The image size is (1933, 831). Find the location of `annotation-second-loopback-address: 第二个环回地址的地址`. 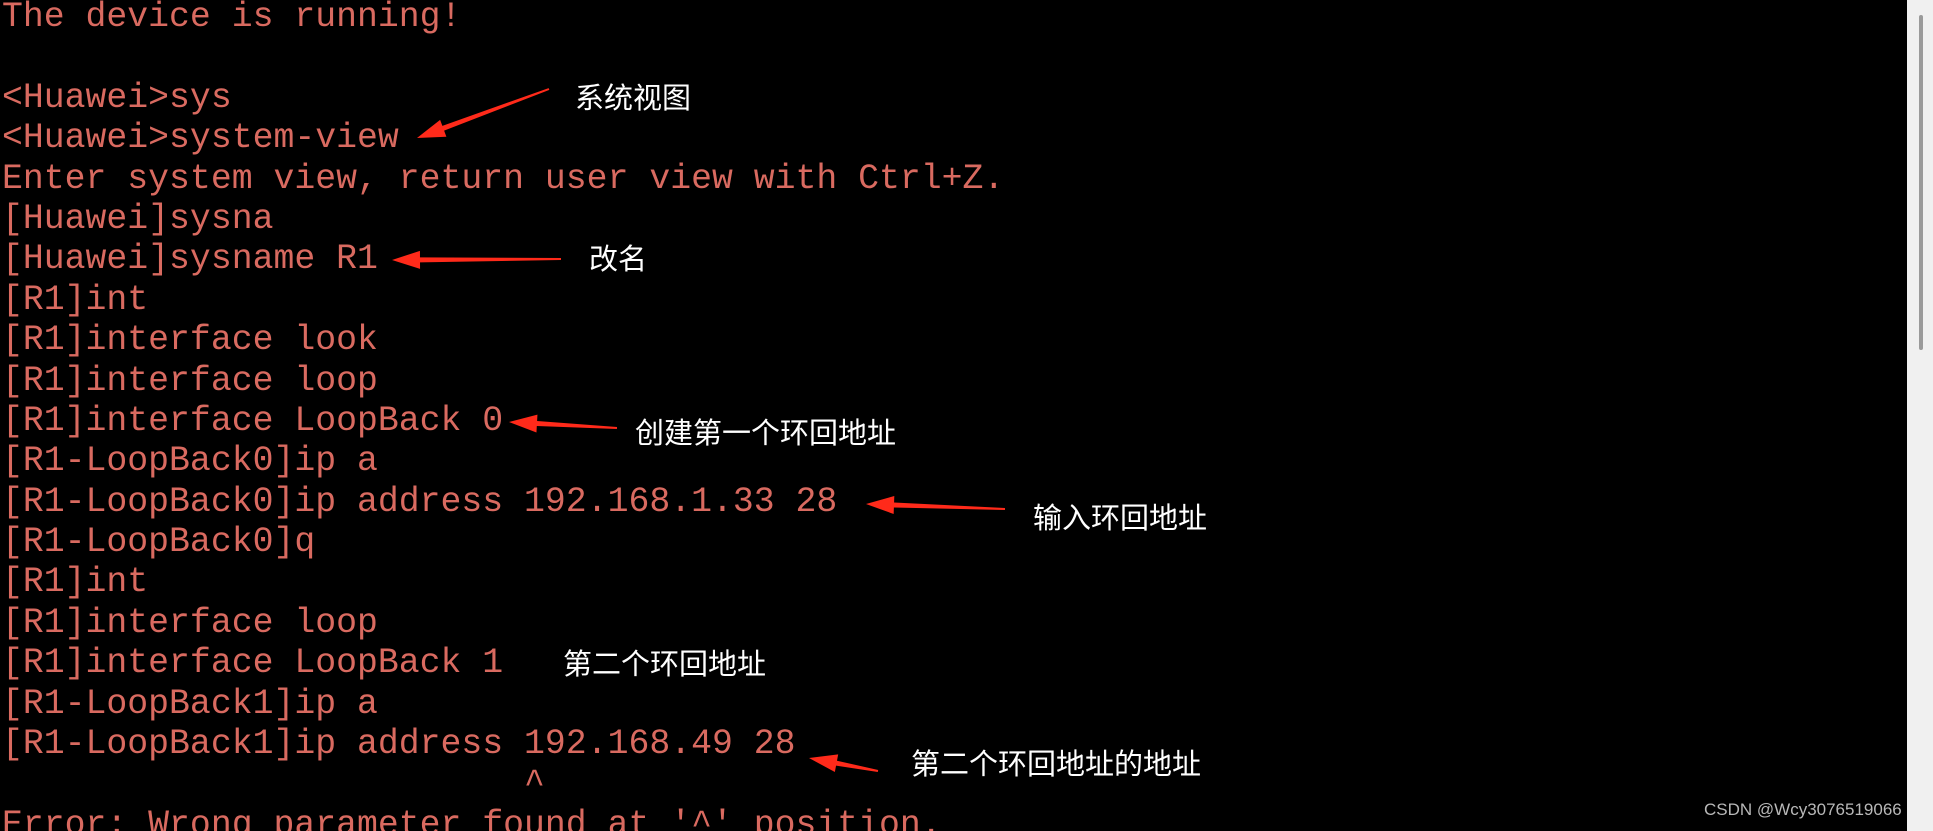

annotation-second-loopback-address: 第二个环回地址的地址 is located at coordinates (1056, 764).